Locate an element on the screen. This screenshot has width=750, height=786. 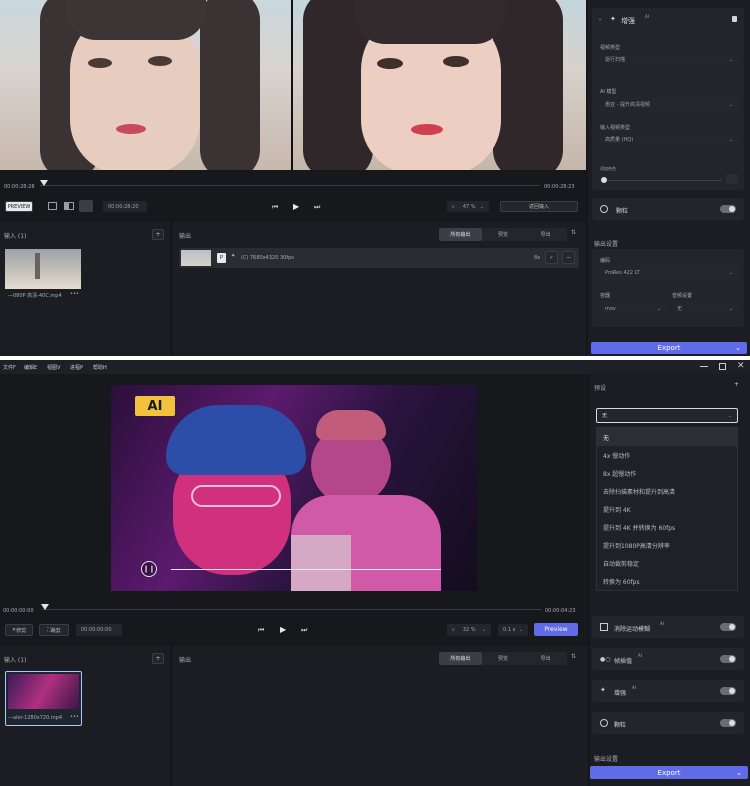
preset-option: 提升到 4K 并转换为 60fps is located at coordinates (667, 527).